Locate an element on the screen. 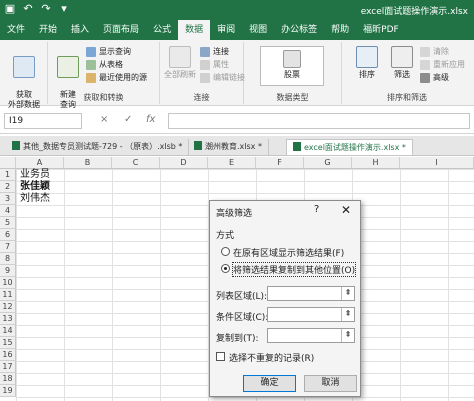 This screenshot has height=401, width=474. column-header-a: A is located at coordinates (40, 163).